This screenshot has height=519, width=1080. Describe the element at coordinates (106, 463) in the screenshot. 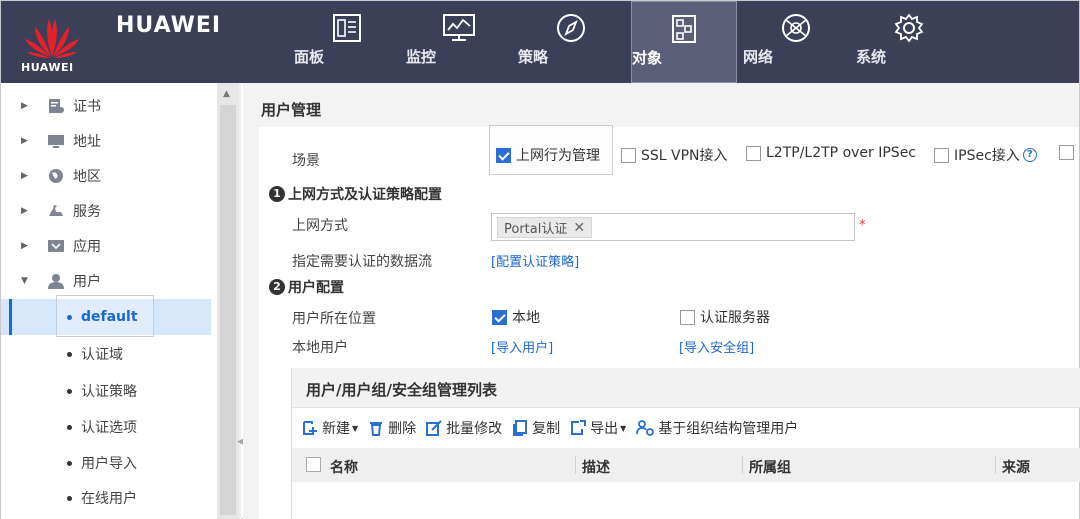

I see `sidebar-subitem-user-import: 用户导入` at that location.